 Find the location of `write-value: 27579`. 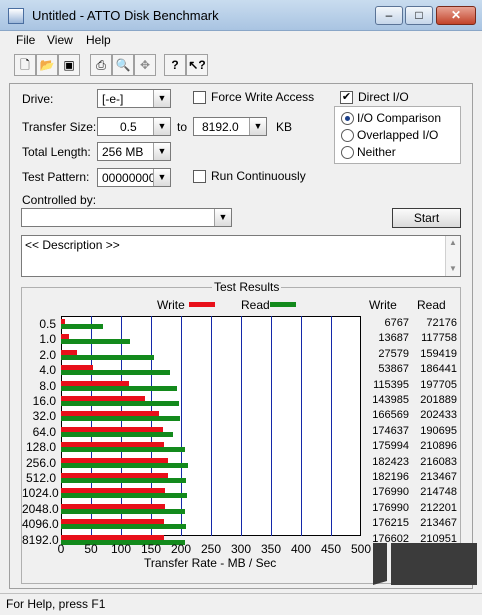

write-value: 27579 is located at coordinates (393, 353).